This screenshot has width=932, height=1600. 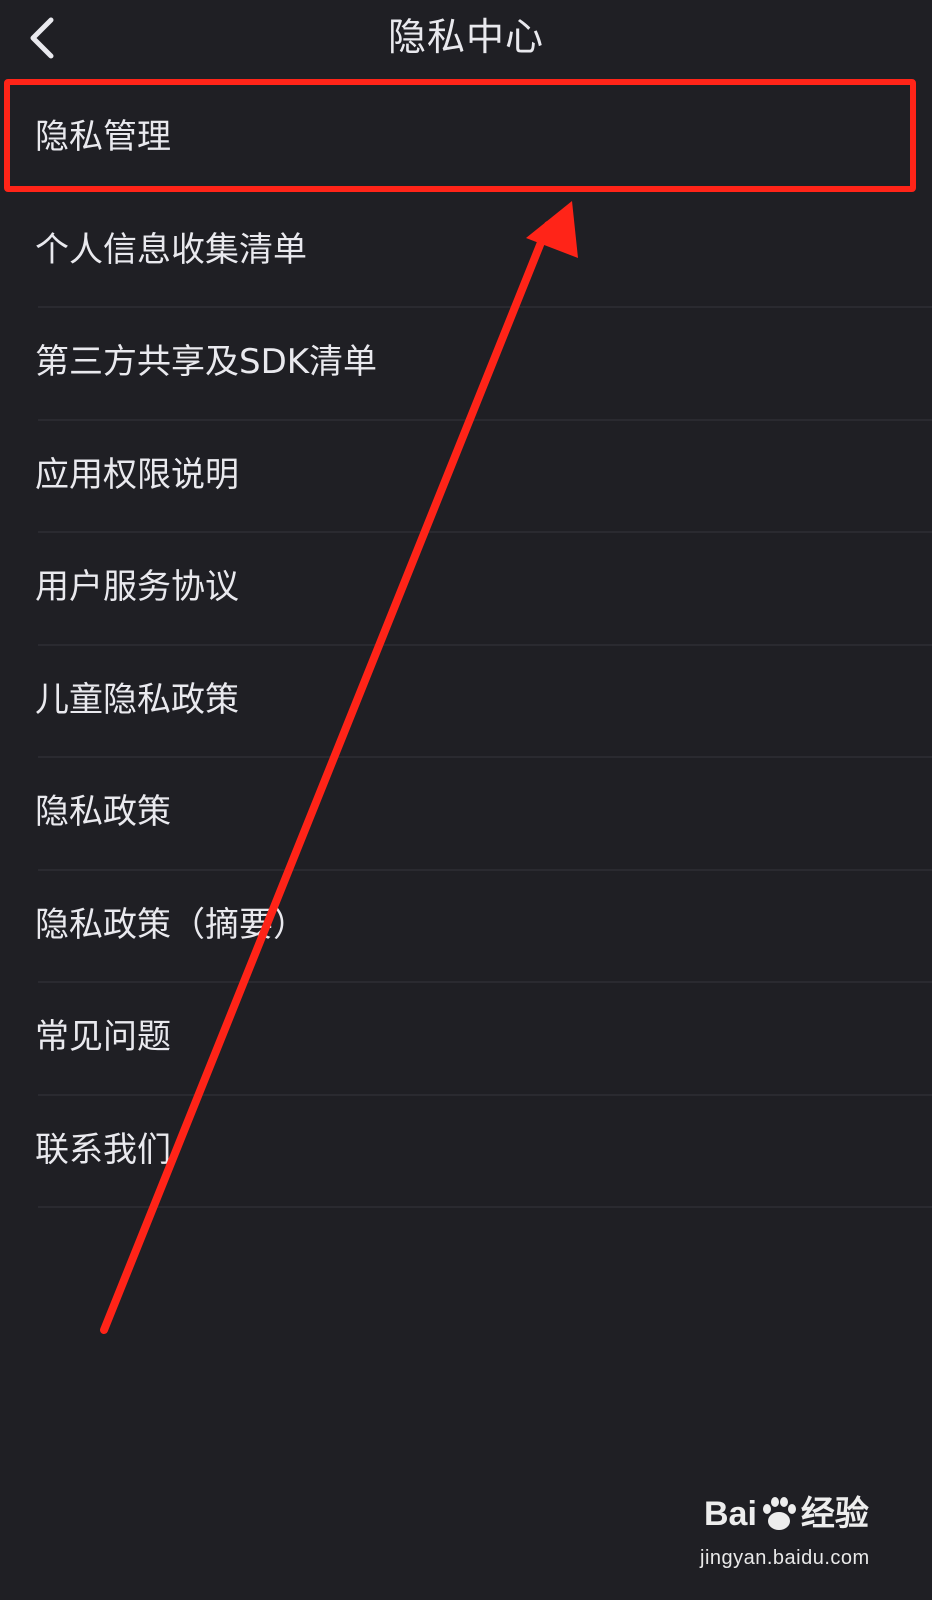 What do you see at coordinates (137, 699) in the screenshot?
I see `menu-item-label: 儿童隐私政策` at bounding box center [137, 699].